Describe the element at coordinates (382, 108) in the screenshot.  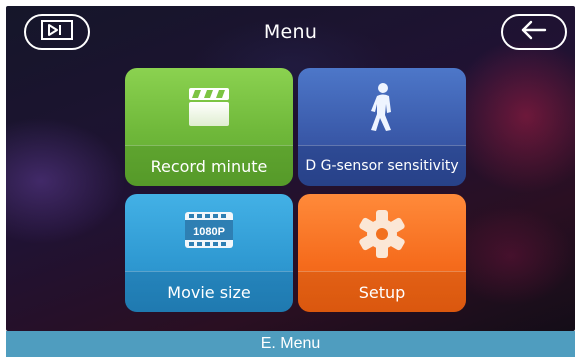
I see `walking-person-icon` at that location.